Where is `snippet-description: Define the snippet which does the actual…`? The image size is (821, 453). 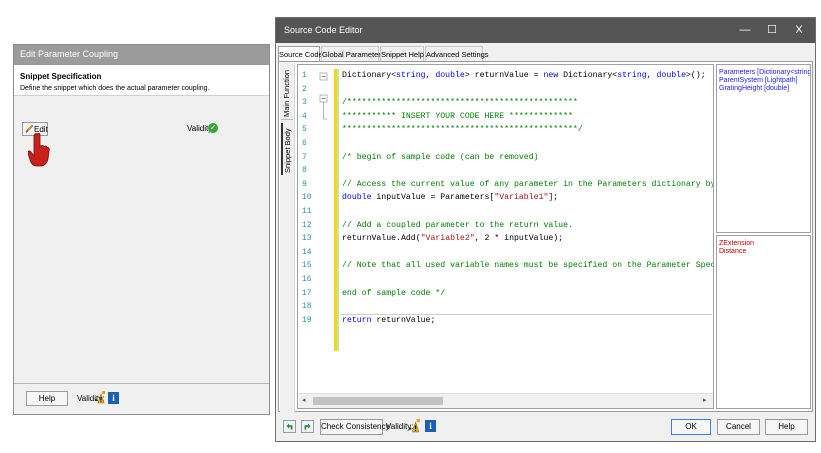 snippet-description: Define the snippet which does the actual… is located at coordinates (115, 88).